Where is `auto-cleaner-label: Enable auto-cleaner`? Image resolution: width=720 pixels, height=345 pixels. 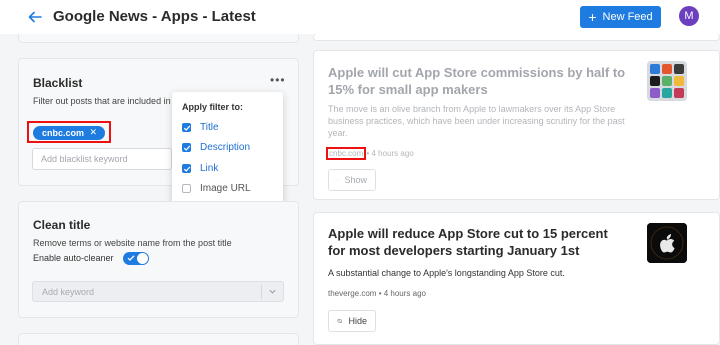 auto-cleaner-label: Enable auto-cleaner is located at coordinates (73, 258).